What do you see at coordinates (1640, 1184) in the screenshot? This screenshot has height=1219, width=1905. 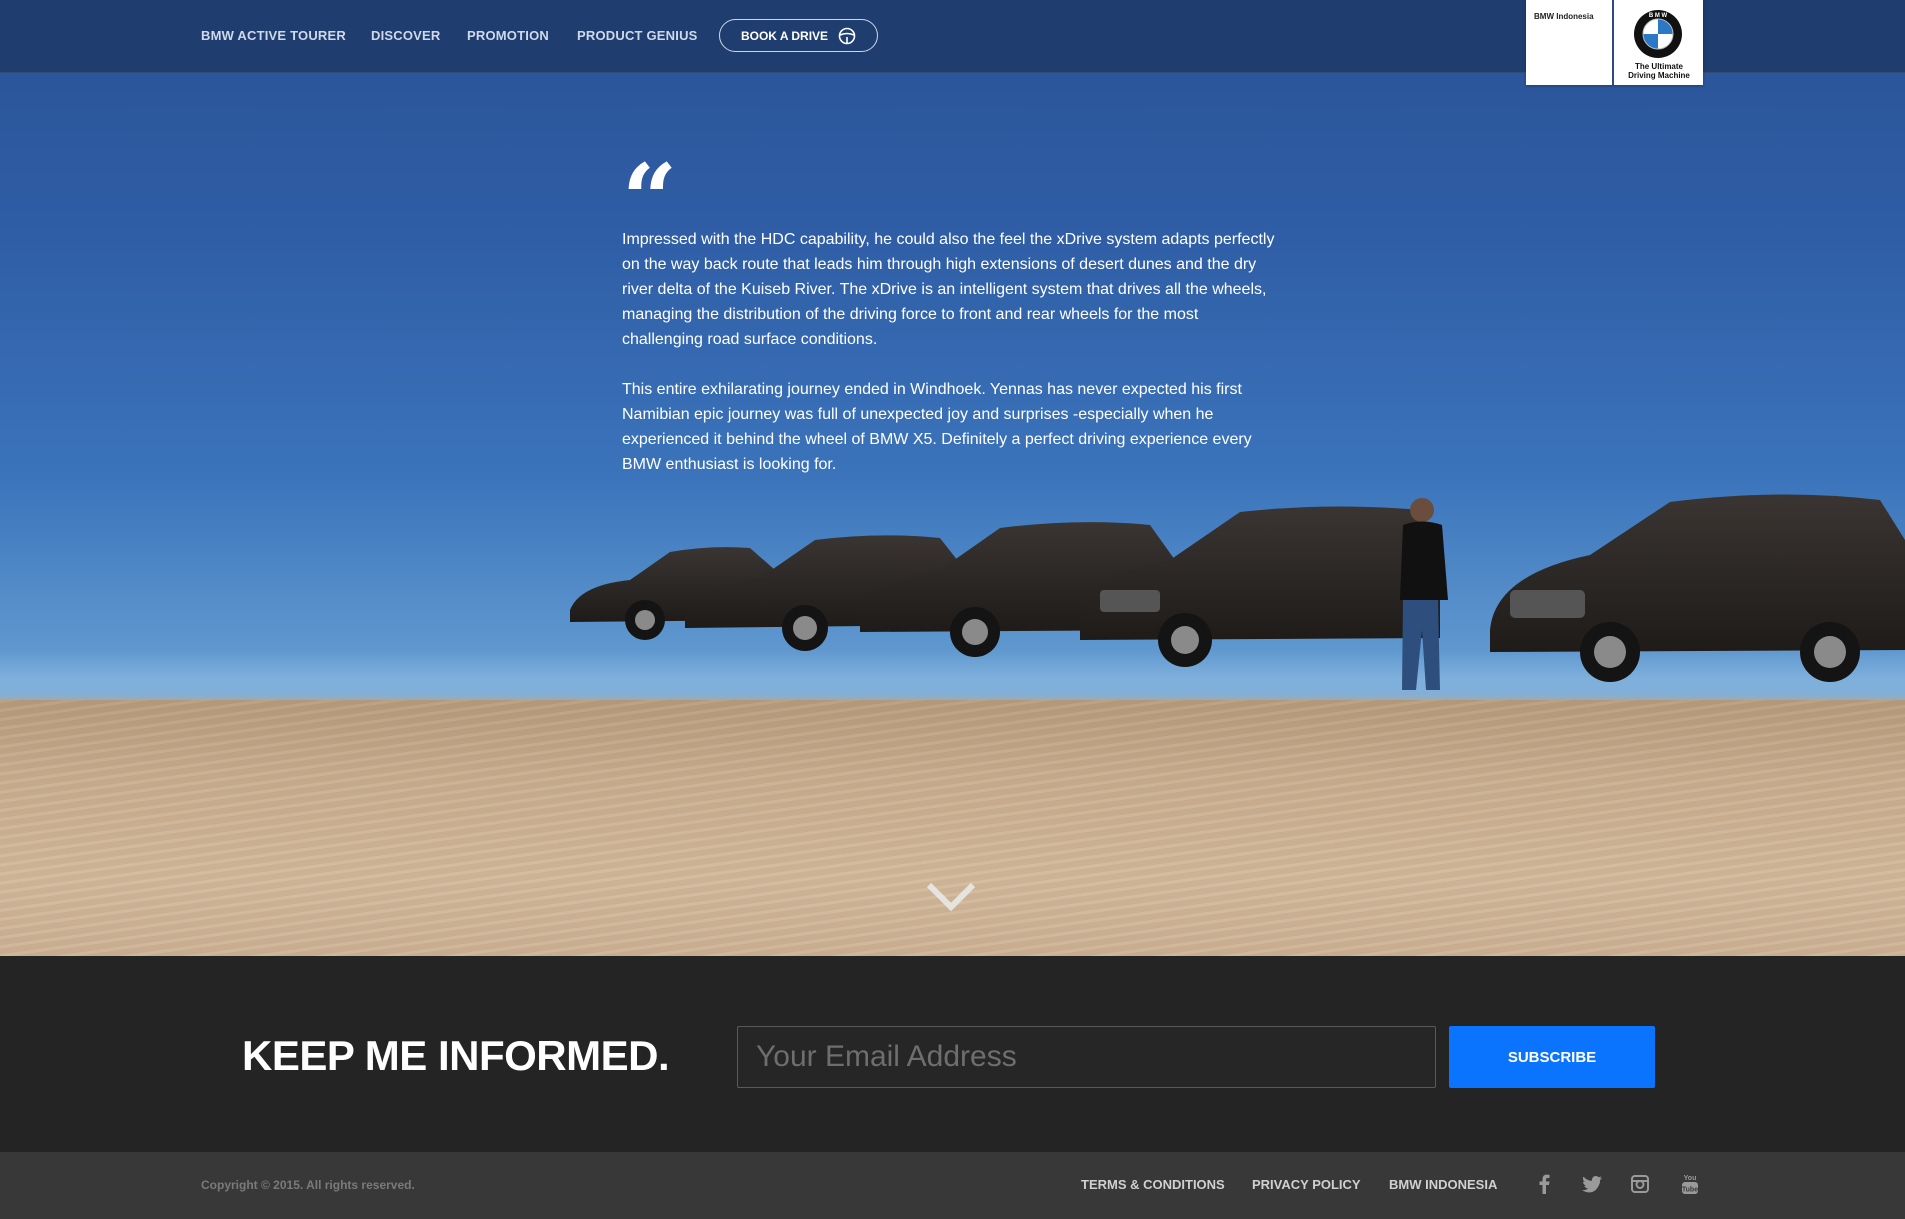 I see `instagram-icon` at bounding box center [1640, 1184].